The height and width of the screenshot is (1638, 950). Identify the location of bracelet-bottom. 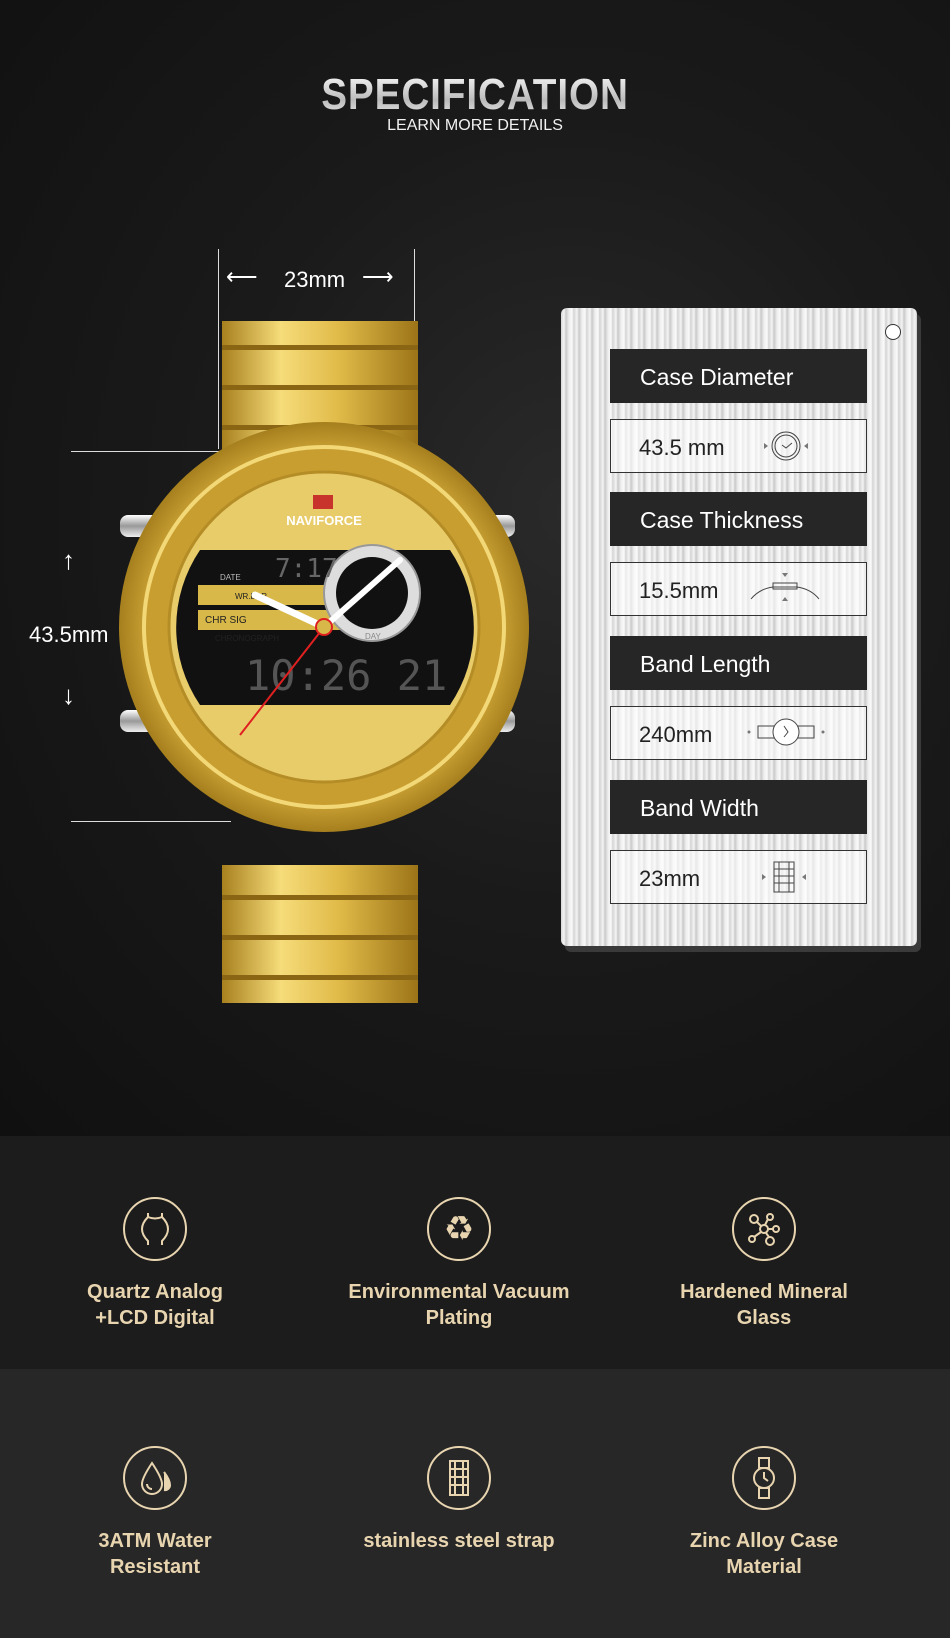
(320, 934).